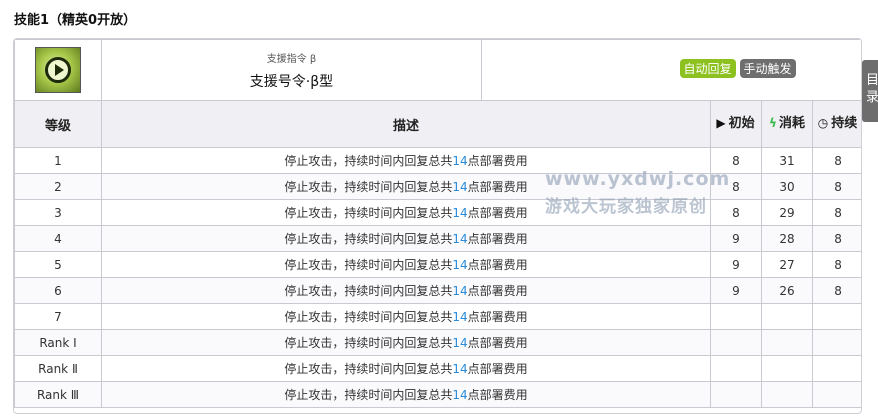 Image resolution: width=878 pixels, height=418 pixels. Describe the element at coordinates (787, 264) in the screenshot. I see `cell-cost: 27` at that location.